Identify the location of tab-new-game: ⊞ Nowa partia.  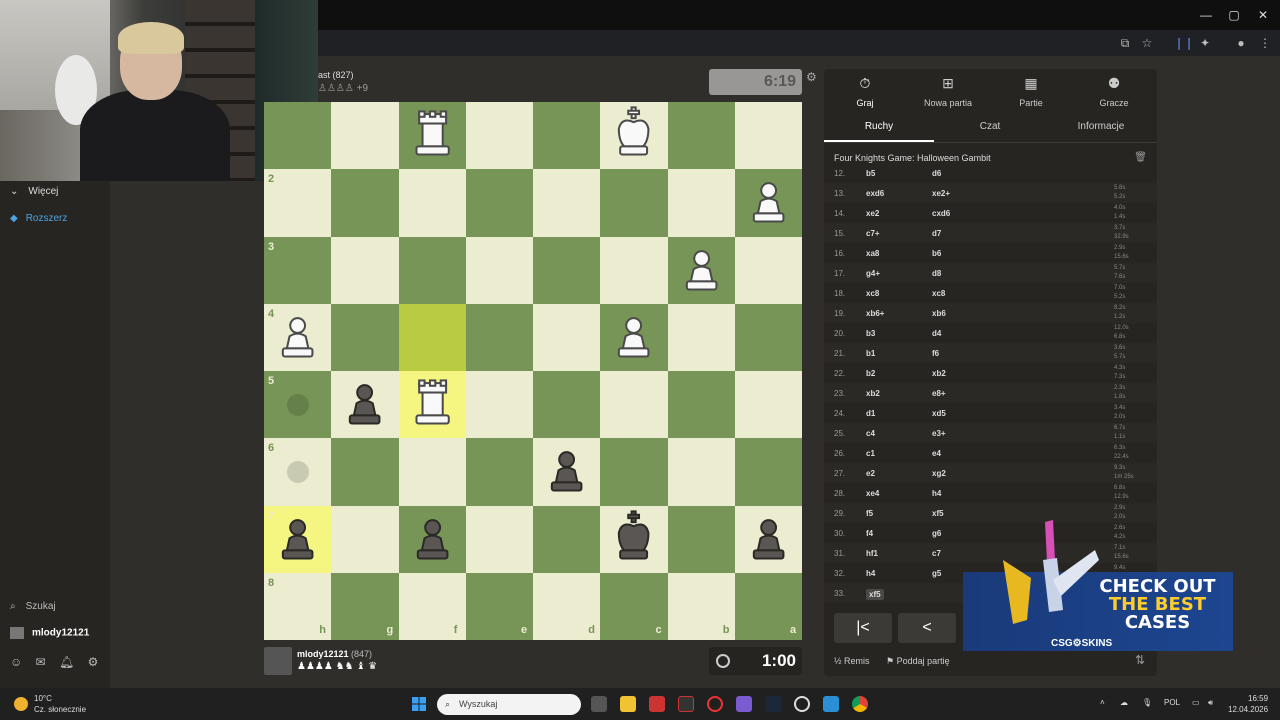
(948, 91).